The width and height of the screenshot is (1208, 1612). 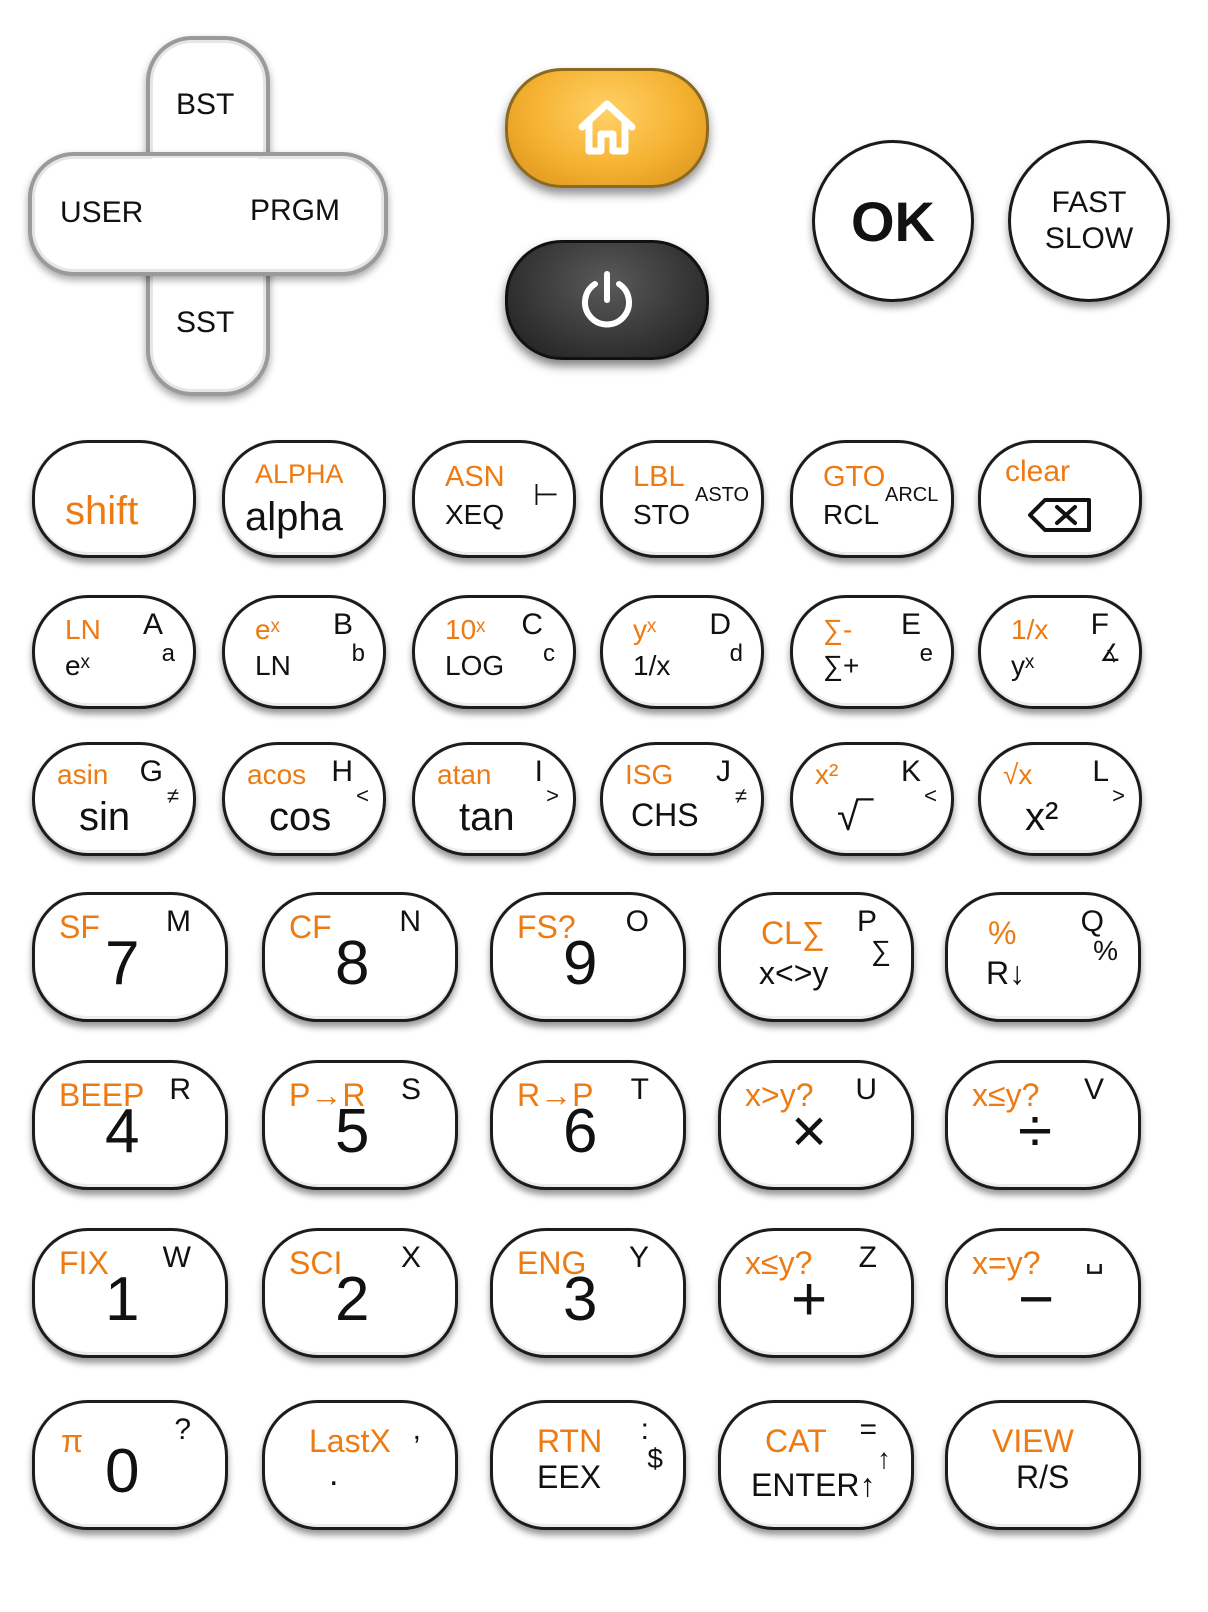 What do you see at coordinates (1092, 921) in the screenshot?
I see `alpha-letter: Q` at bounding box center [1092, 921].